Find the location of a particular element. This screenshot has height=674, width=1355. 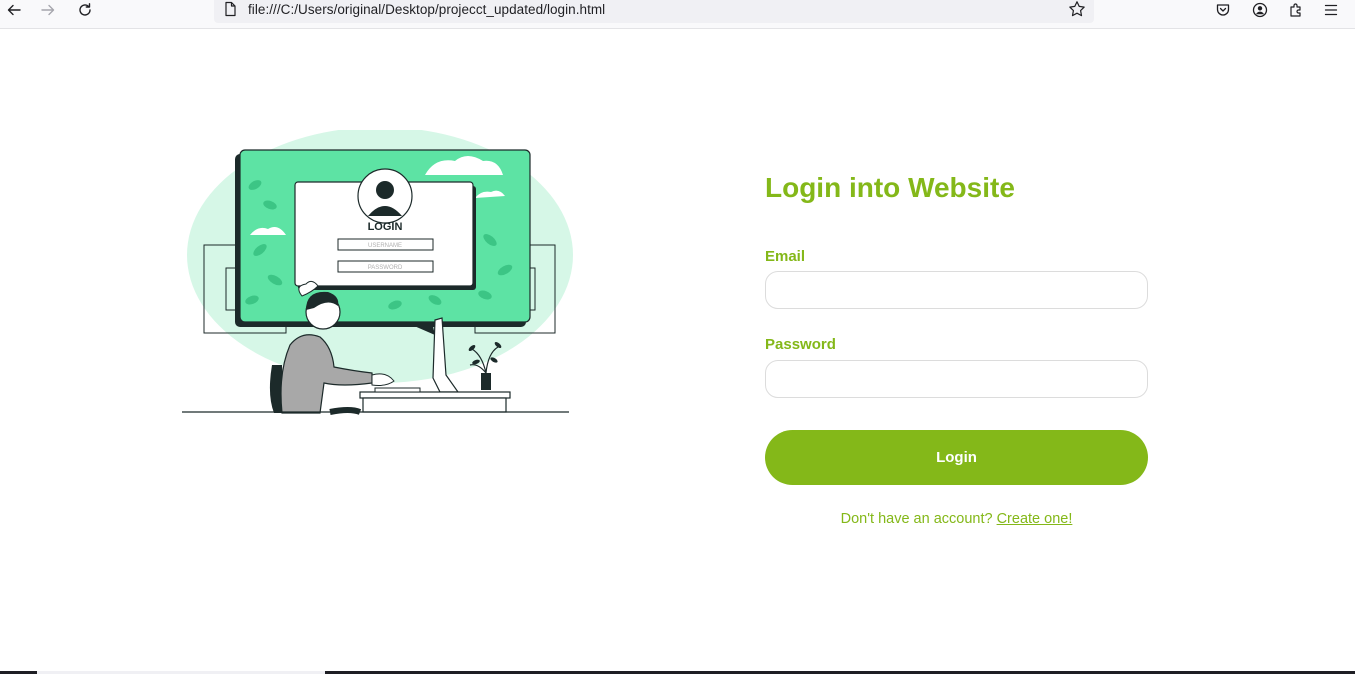

plant-pot is located at coordinates (486, 381).